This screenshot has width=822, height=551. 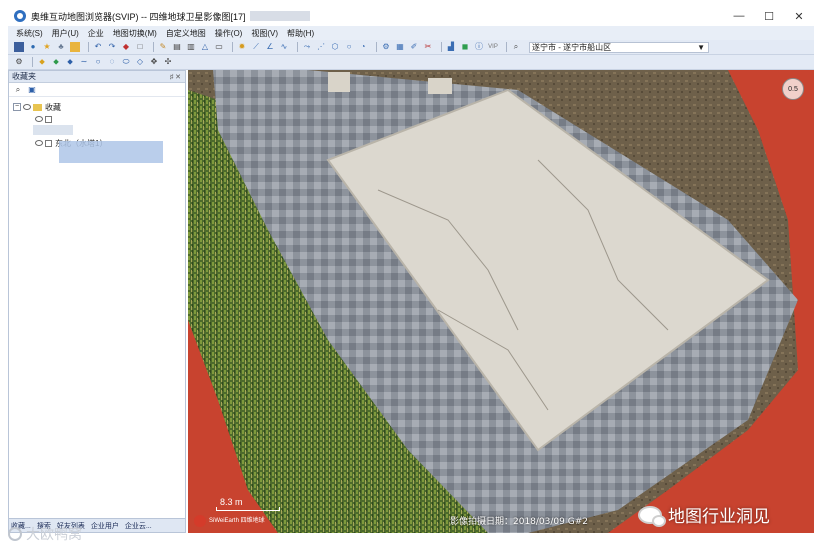 What do you see at coordinates (32, 90) in the screenshot?
I see `filter-icon: ▣` at bounding box center [32, 90].